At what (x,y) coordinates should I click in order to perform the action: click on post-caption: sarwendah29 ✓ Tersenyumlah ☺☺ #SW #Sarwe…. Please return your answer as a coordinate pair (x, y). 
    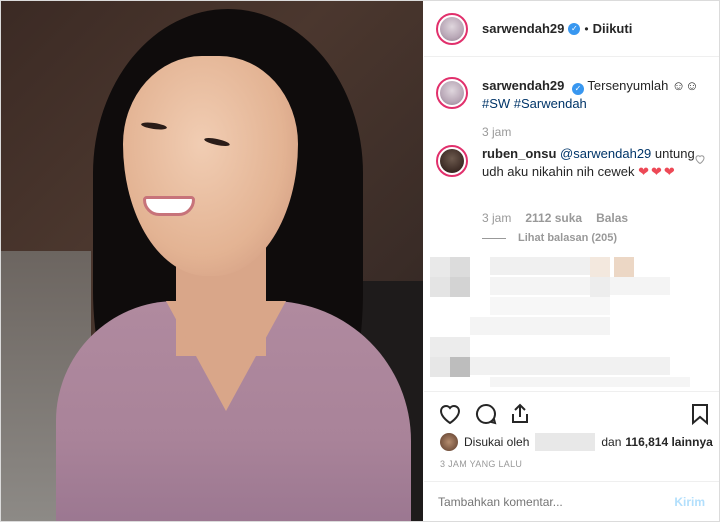
    Looking at the image, I should click on (571, 108).